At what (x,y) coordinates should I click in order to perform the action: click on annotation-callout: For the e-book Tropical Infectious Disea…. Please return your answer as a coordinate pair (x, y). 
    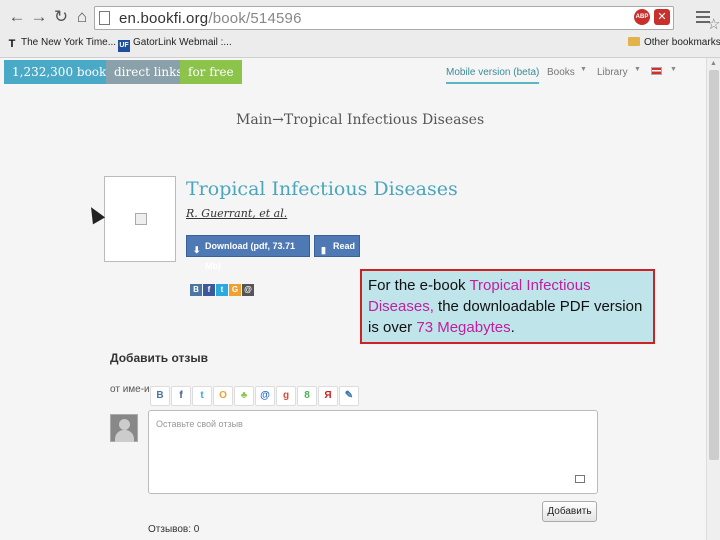
    Looking at the image, I should click on (507, 306).